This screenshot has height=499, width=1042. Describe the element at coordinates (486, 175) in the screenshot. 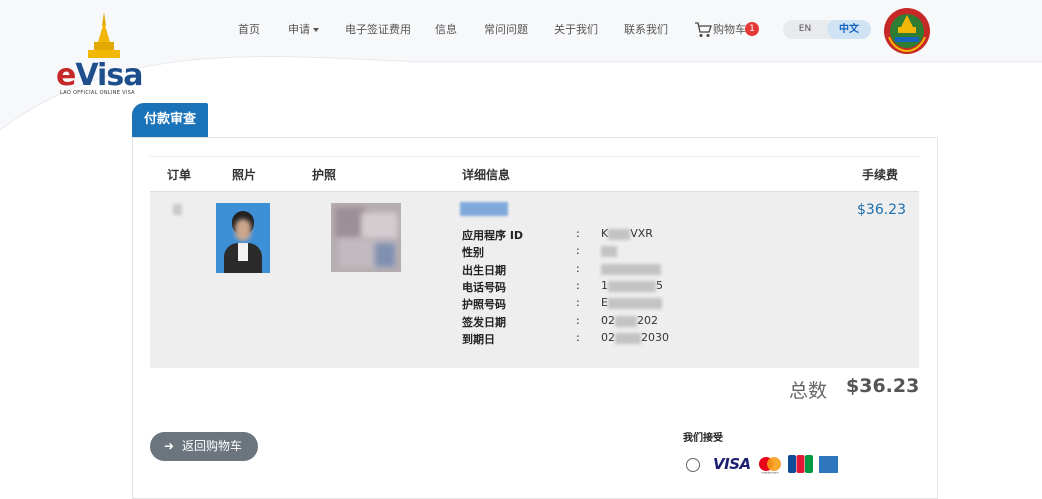

I see `column-details: 详细信息` at that location.